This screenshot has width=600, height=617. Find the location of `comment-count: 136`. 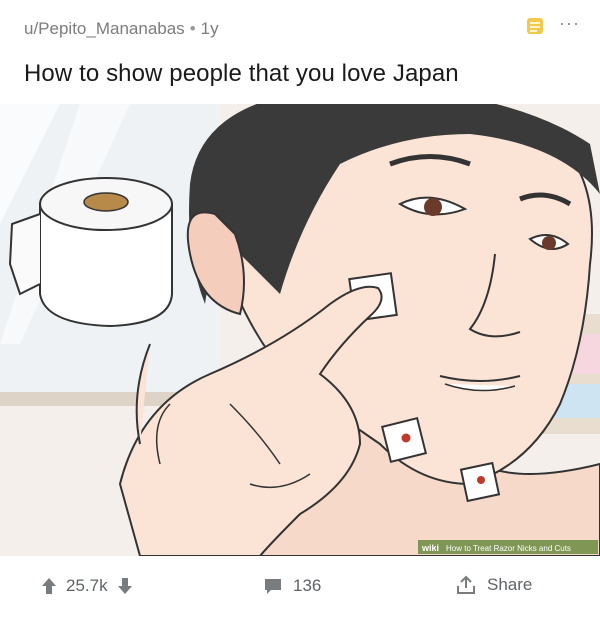

comment-count: 136 is located at coordinates (307, 585).